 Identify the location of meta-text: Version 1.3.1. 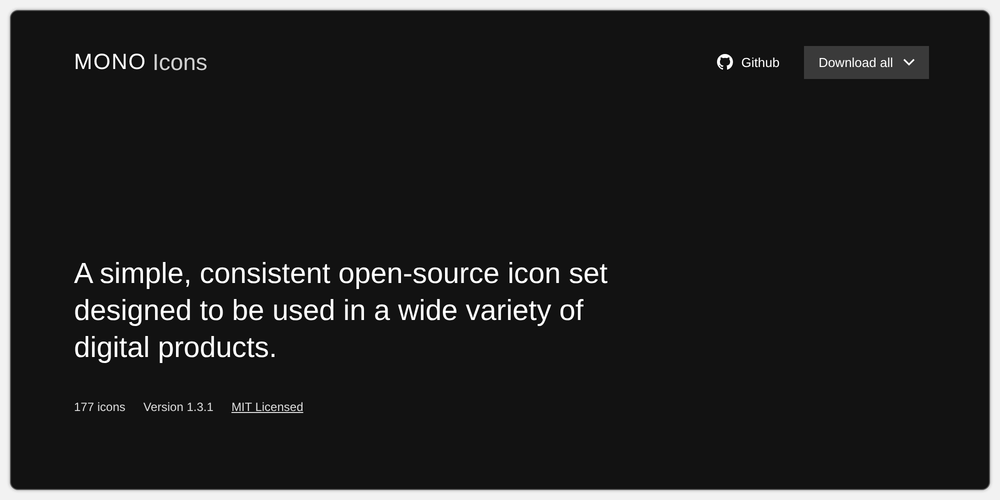
(178, 407).